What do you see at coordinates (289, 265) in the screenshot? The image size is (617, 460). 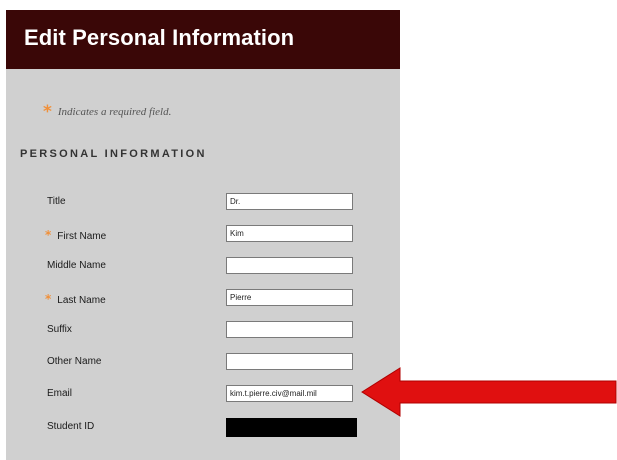 I see `middle-name-input` at bounding box center [289, 265].